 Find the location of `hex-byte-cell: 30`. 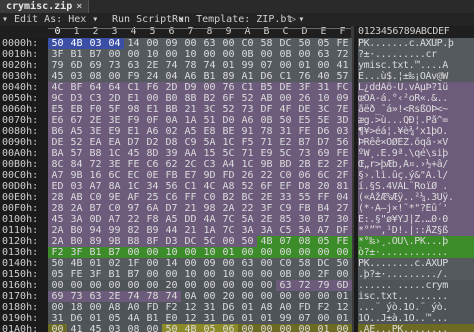

hex-byte-cell: 30 is located at coordinates (304, 219).